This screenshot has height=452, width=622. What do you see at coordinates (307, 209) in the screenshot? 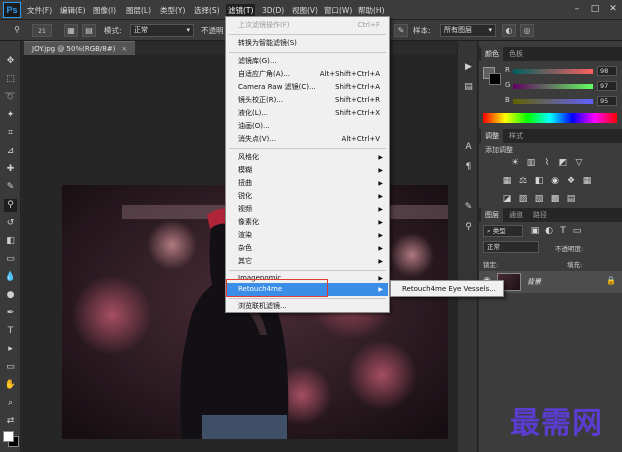
I see `menu-video: 视频 ▶` at bounding box center [307, 209].